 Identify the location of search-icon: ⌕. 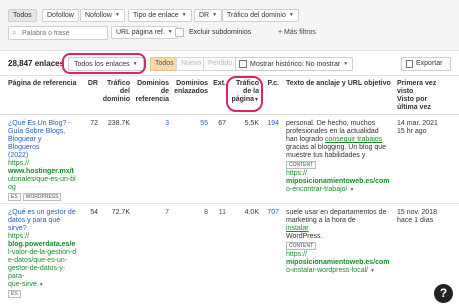
(14, 32).